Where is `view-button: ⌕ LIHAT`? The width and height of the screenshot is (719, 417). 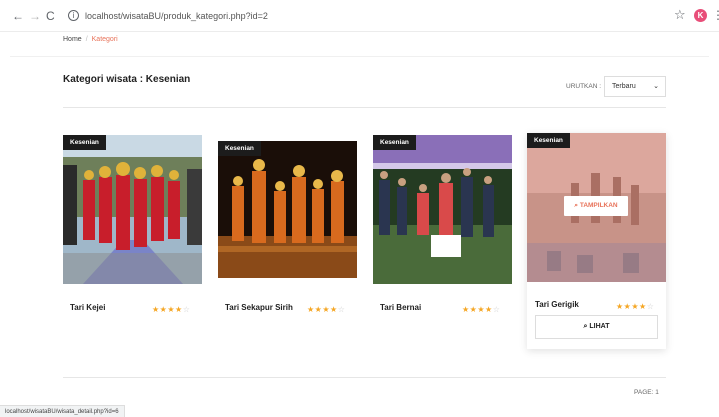 view-button: ⌕ LIHAT is located at coordinates (596, 327).